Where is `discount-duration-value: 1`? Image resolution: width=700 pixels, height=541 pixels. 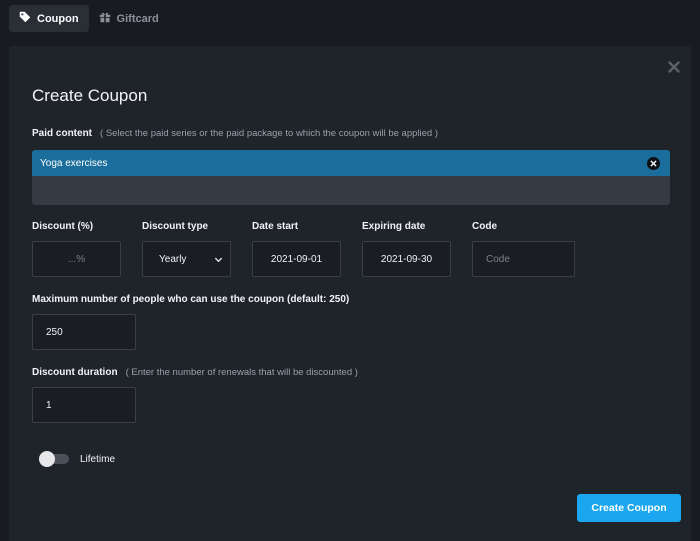 discount-duration-value: 1 is located at coordinates (49, 405).